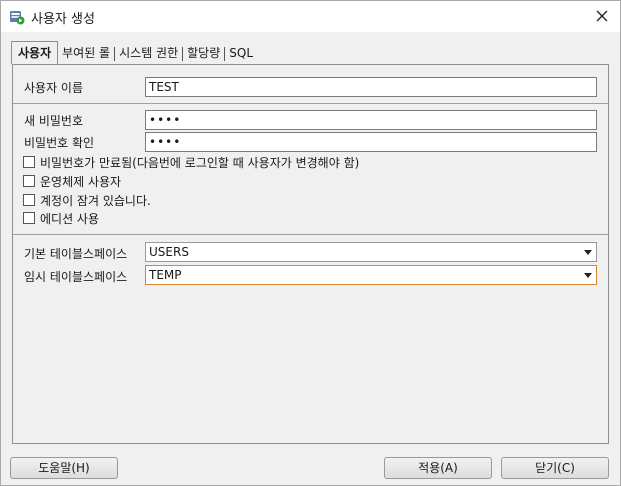  What do you see at coordinates (59, 143) in the screenshot?
I see `confirm-password-label: 비밀번호 확인` at bounding box center [59, 143].